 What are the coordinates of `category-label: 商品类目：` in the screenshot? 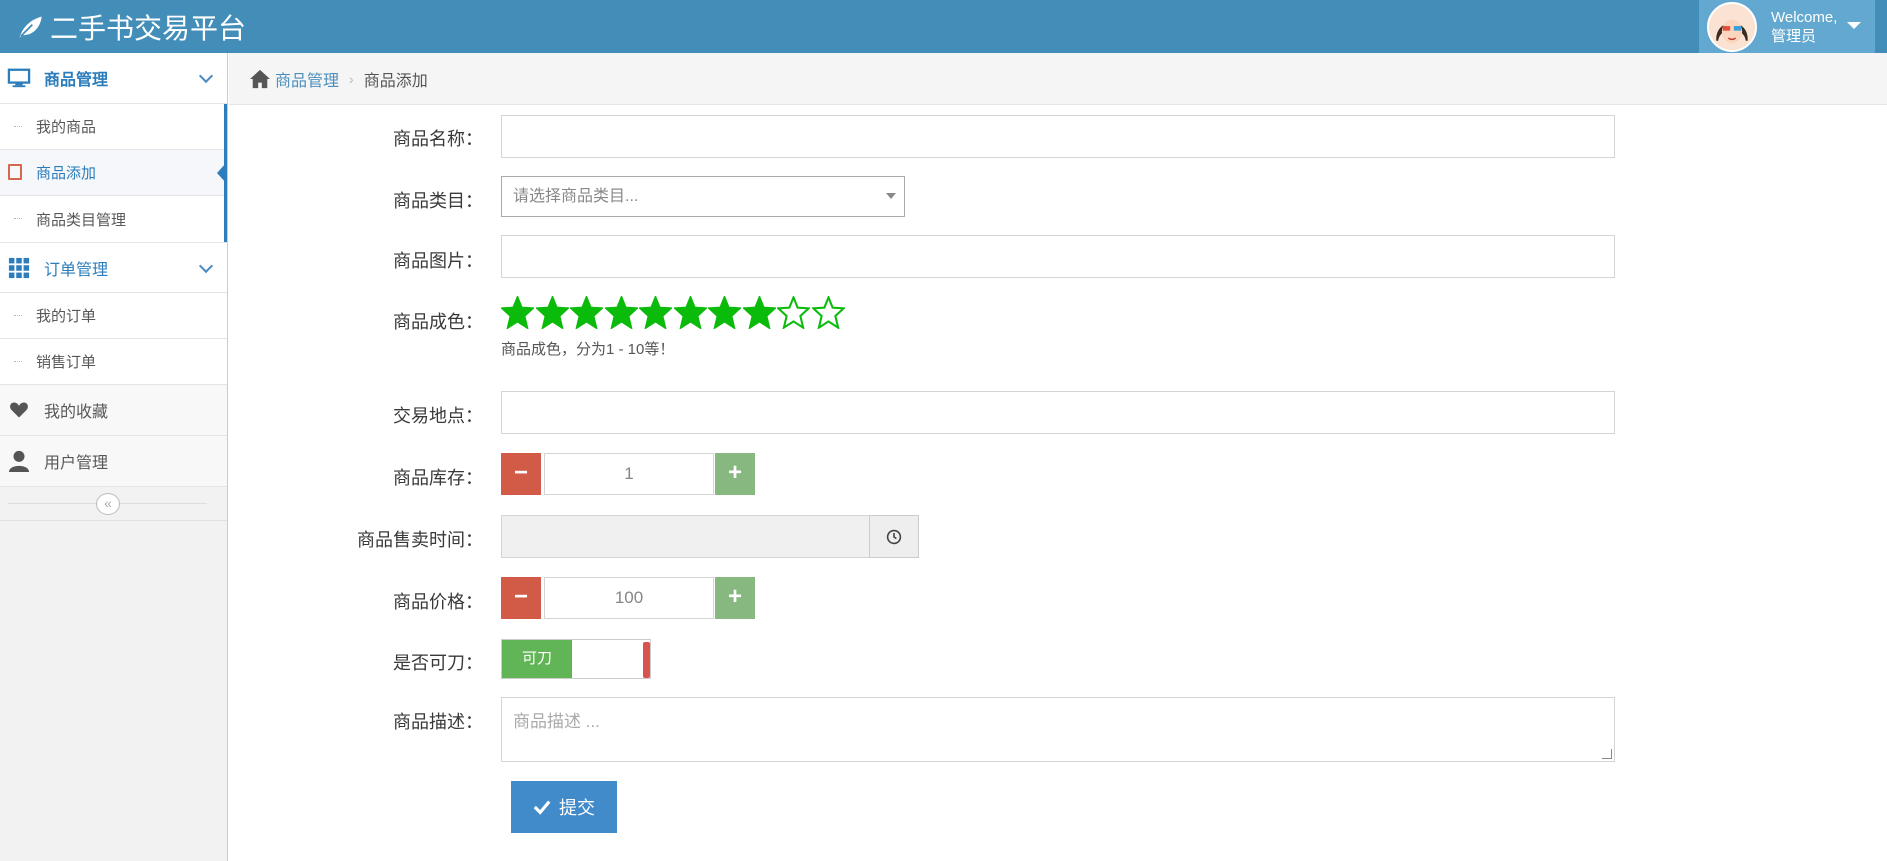 It's located at (438, 201).